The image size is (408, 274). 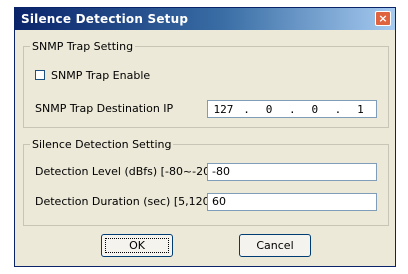 I want to click on silence-detection-legend: Silence Detection Setting, so click(x=102, y=144).